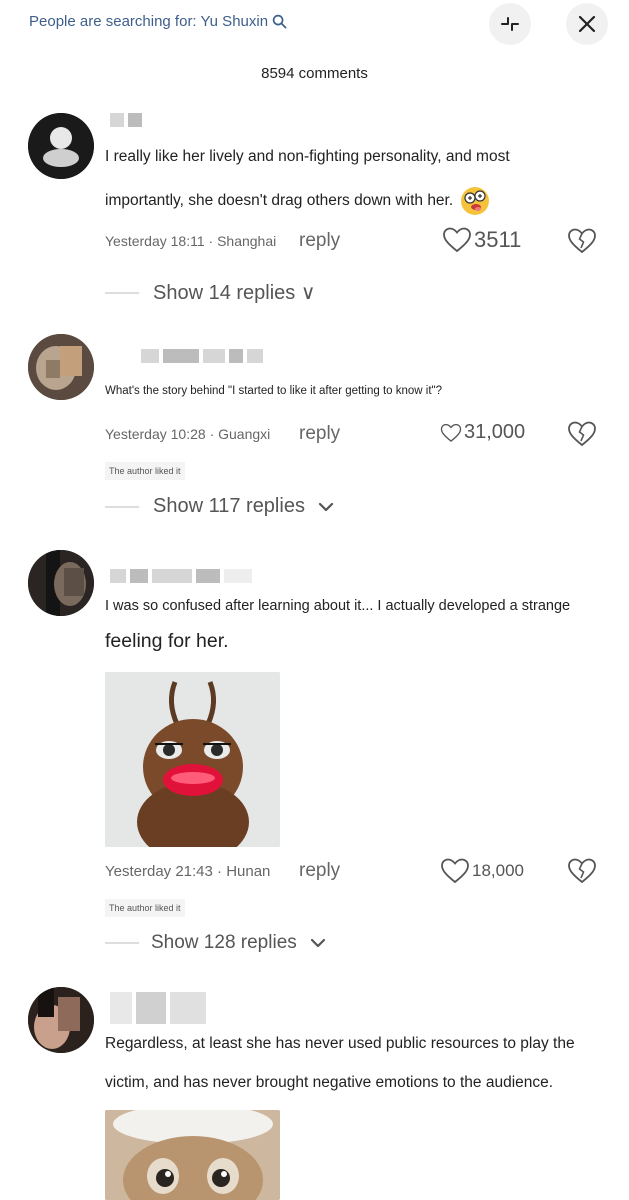  I want to click on show-replies-label: Show 128 replies, so click(224, 942).